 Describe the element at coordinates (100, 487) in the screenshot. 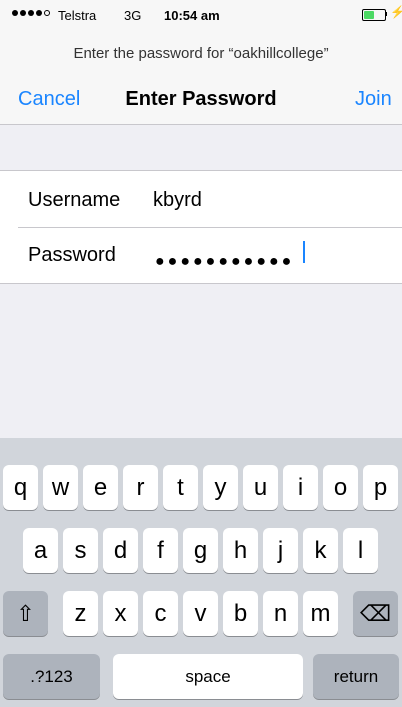

I see `key-e: e` at that location.